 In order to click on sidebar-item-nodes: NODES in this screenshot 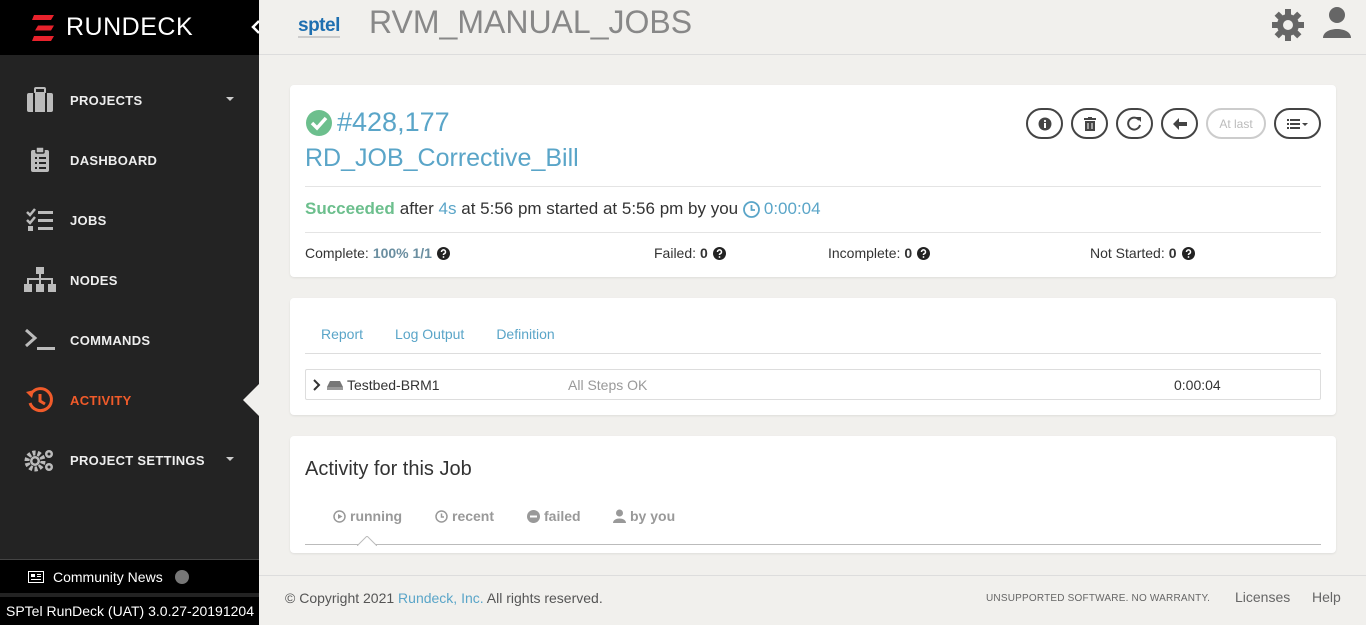, I will do `click(129, 280)`.